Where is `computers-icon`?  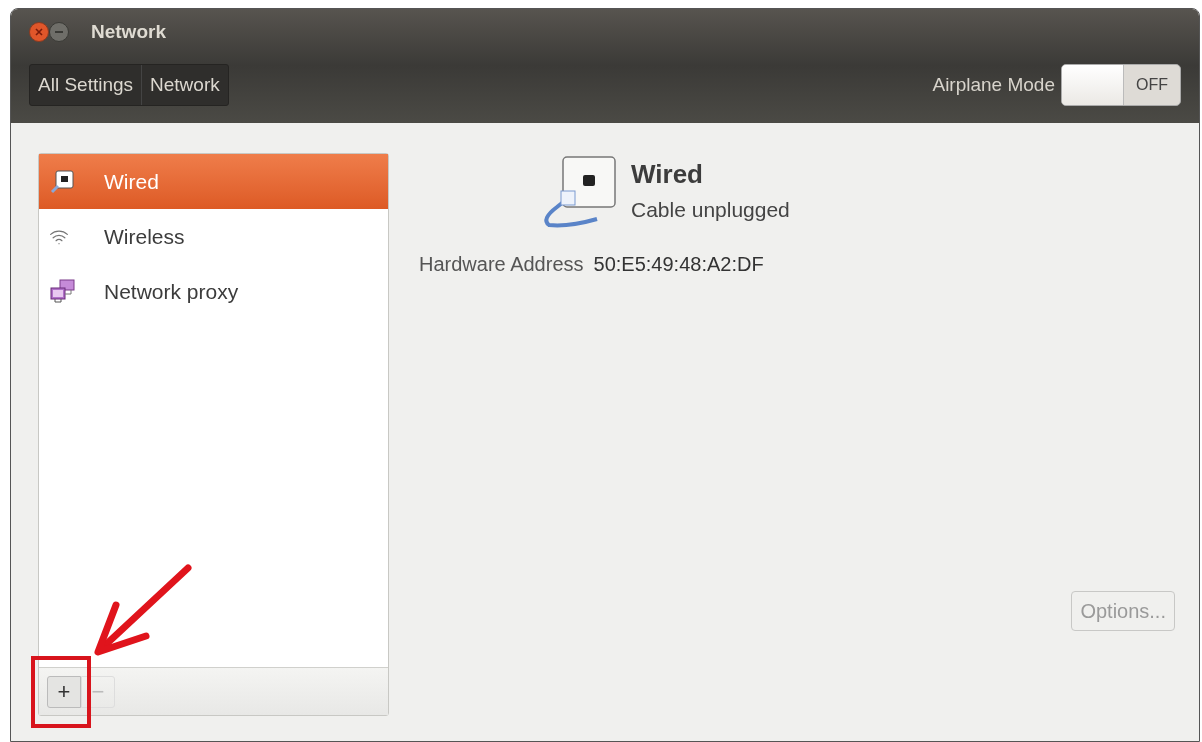 computers-icon is located at coordinates (63, 291).